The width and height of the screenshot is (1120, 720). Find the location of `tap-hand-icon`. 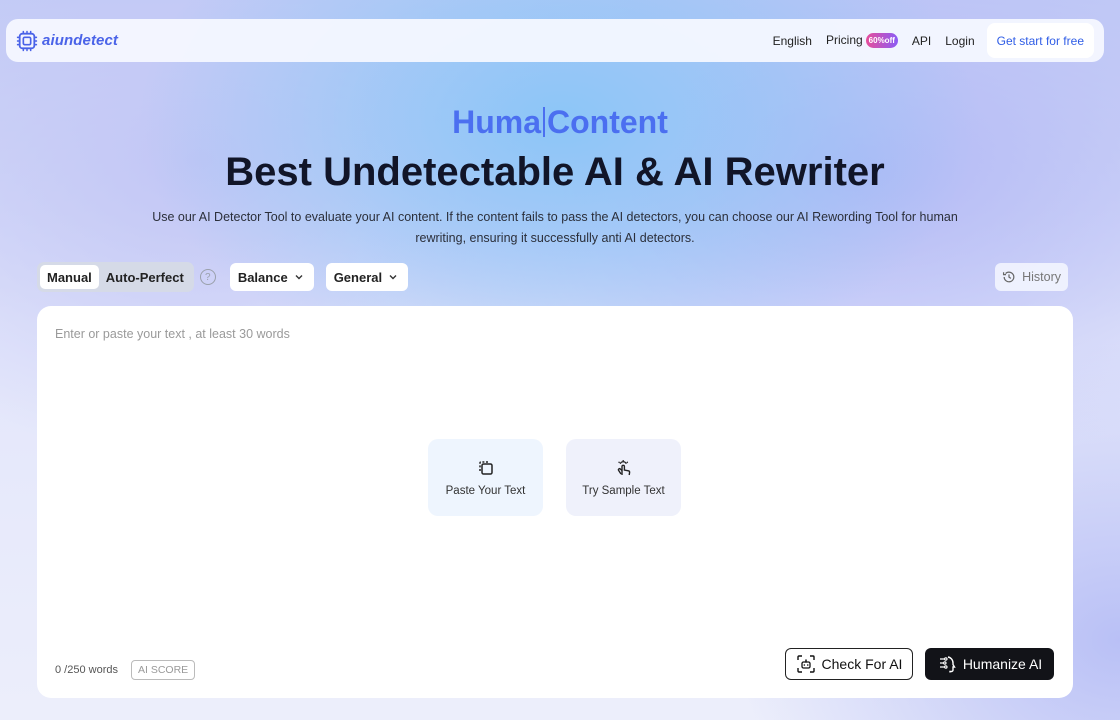

tap-hand-icon is located at coordinates (623, 467).